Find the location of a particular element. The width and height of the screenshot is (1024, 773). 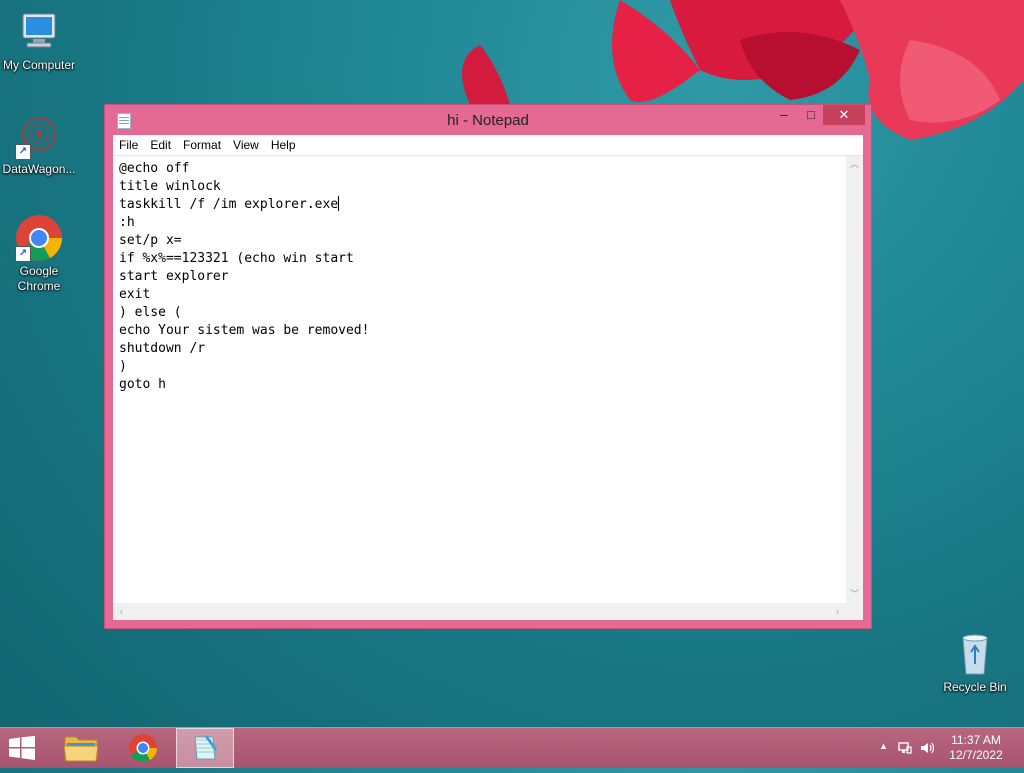

desktop-icon-my-computer: My Computer is located at coordinates (39, 40).